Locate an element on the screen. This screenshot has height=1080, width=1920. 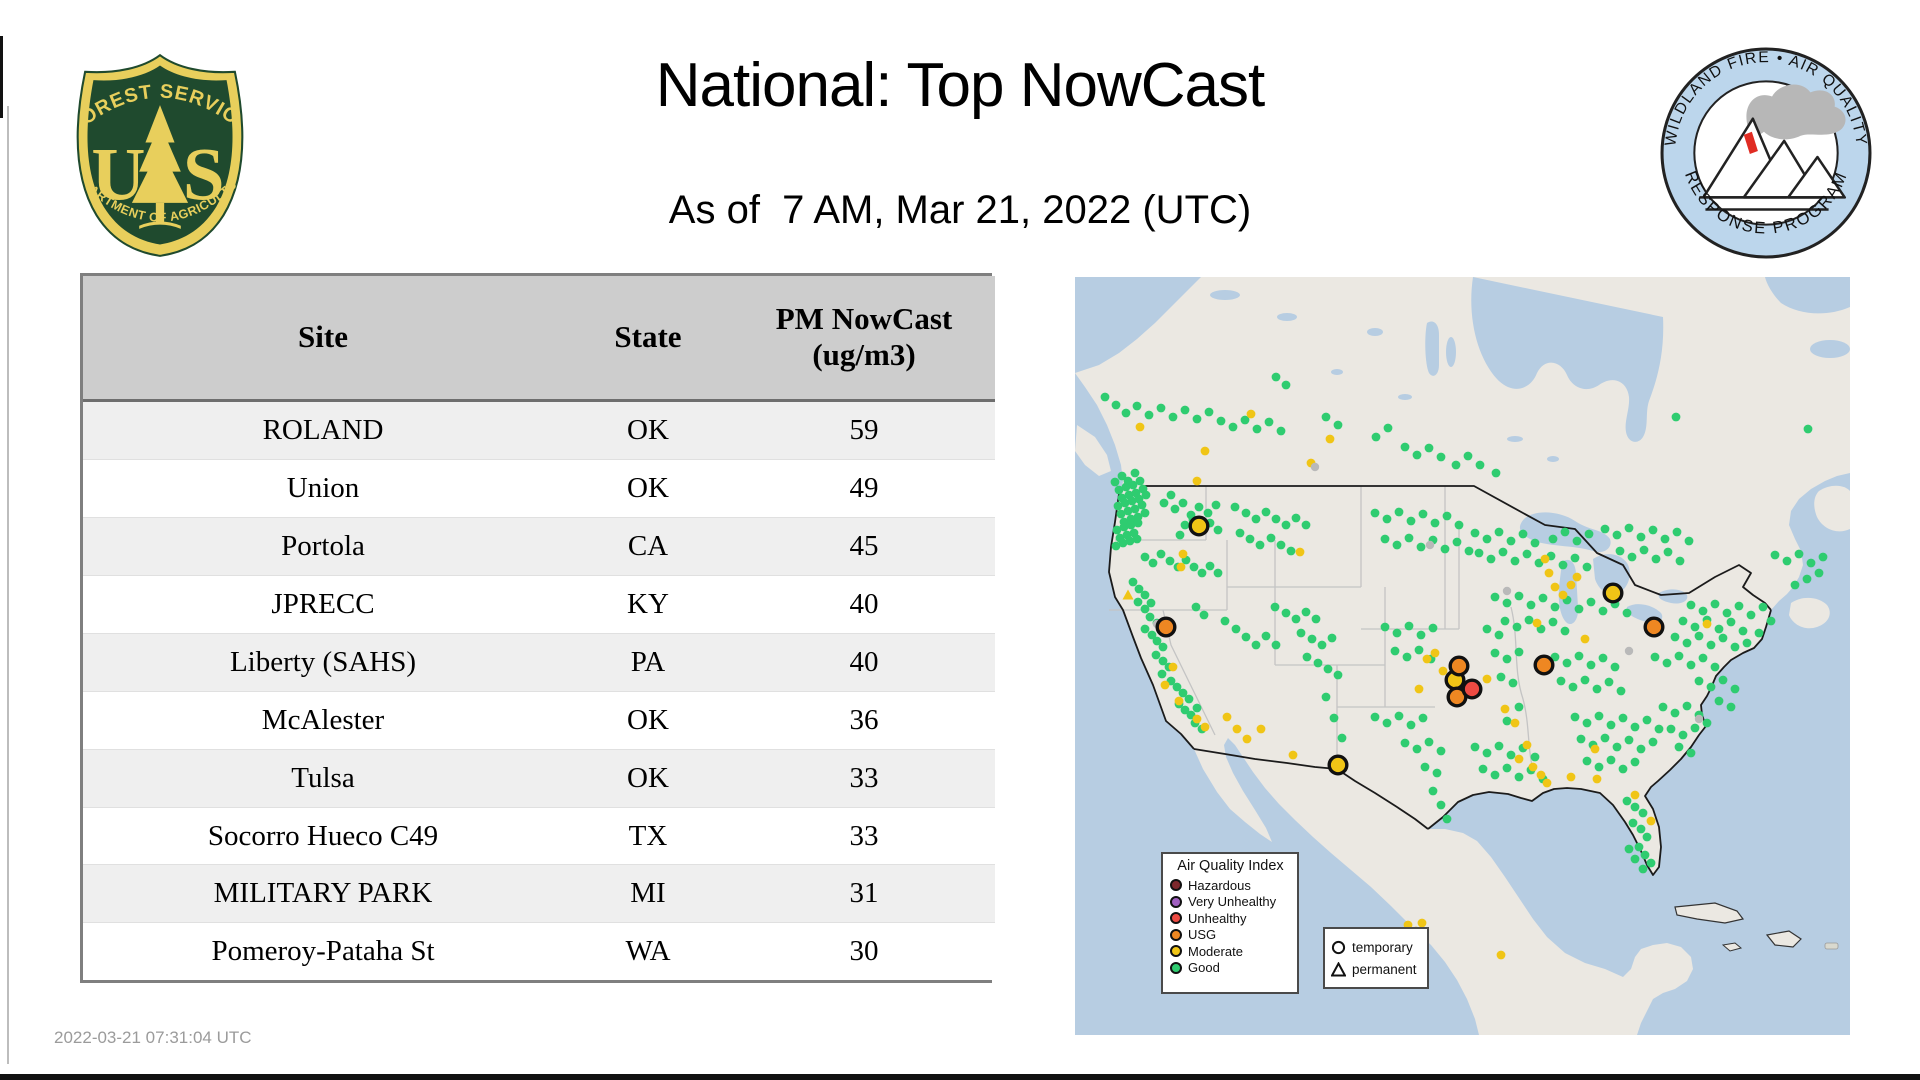
aqi-legend-item: Moderate is located at coordinates (1230, 951).